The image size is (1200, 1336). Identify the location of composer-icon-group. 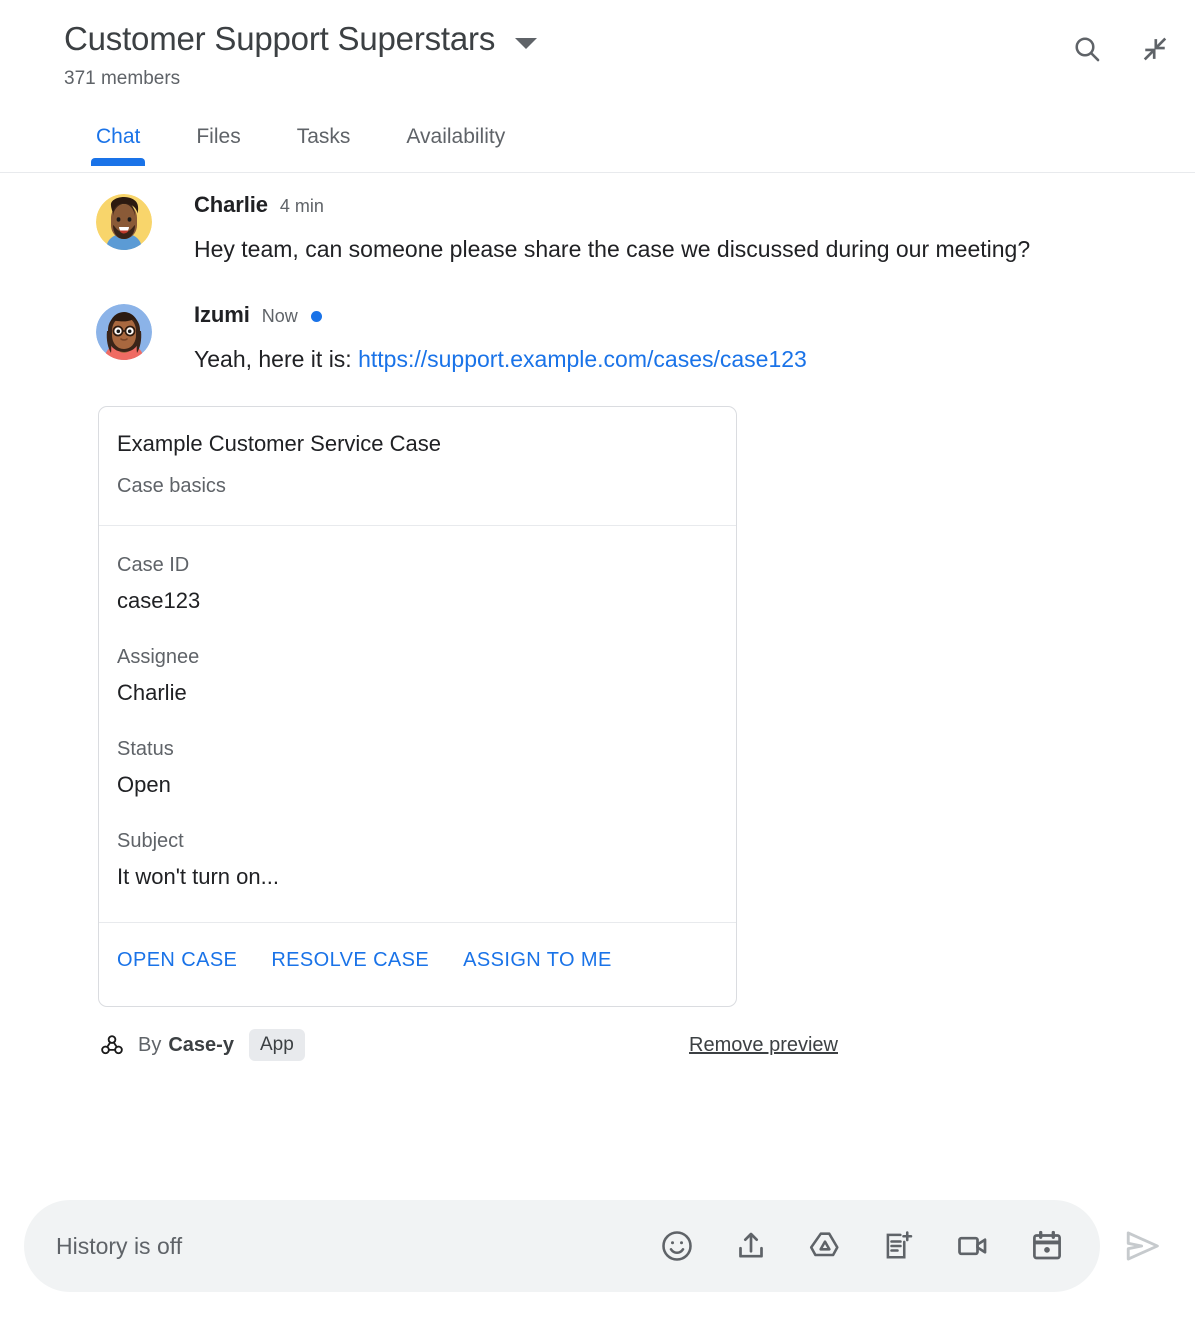
(862, 1246).